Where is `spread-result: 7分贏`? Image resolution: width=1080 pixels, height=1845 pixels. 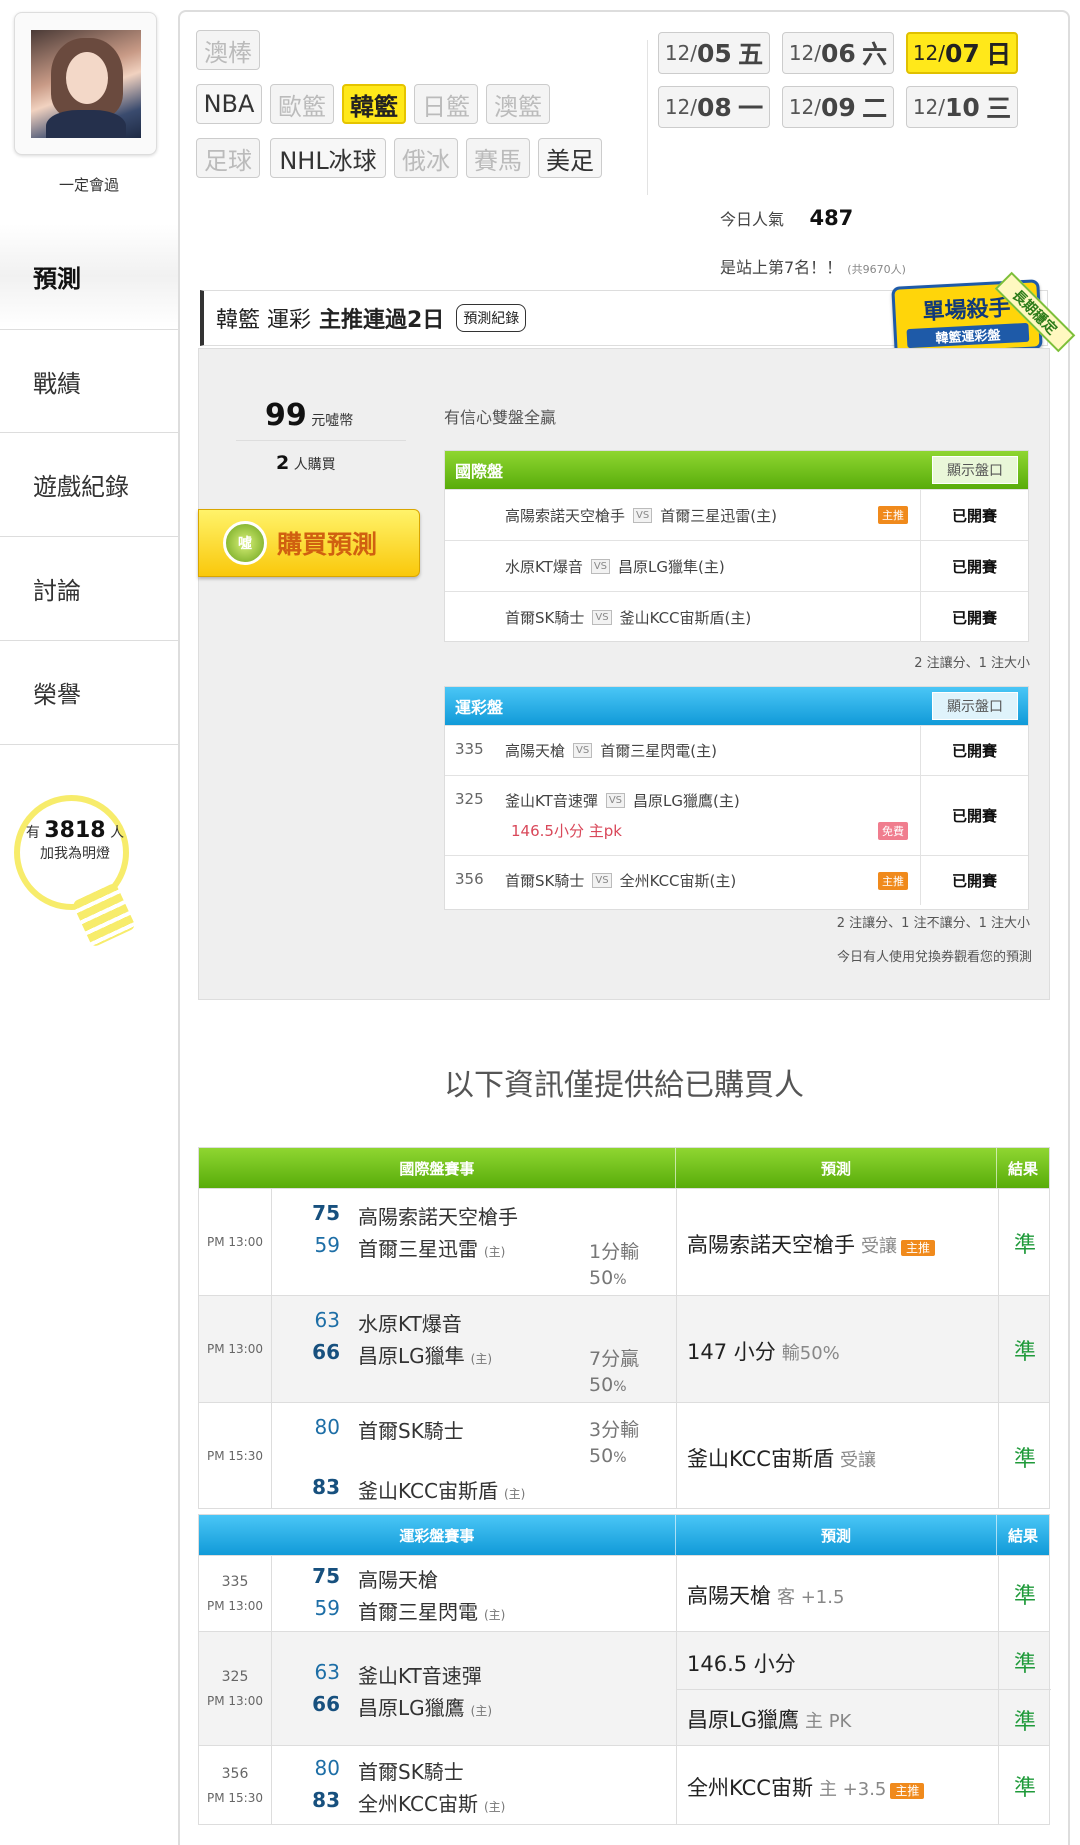
spread-result: 7分贏 is located at coordinates (614, 1359).